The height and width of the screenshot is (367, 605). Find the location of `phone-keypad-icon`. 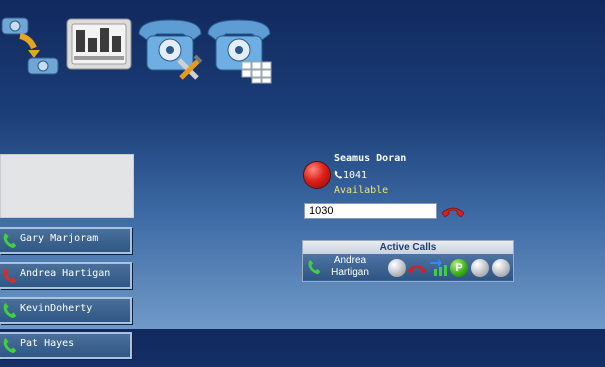

phone-keypad-icon is located at coordinates (239, 48).